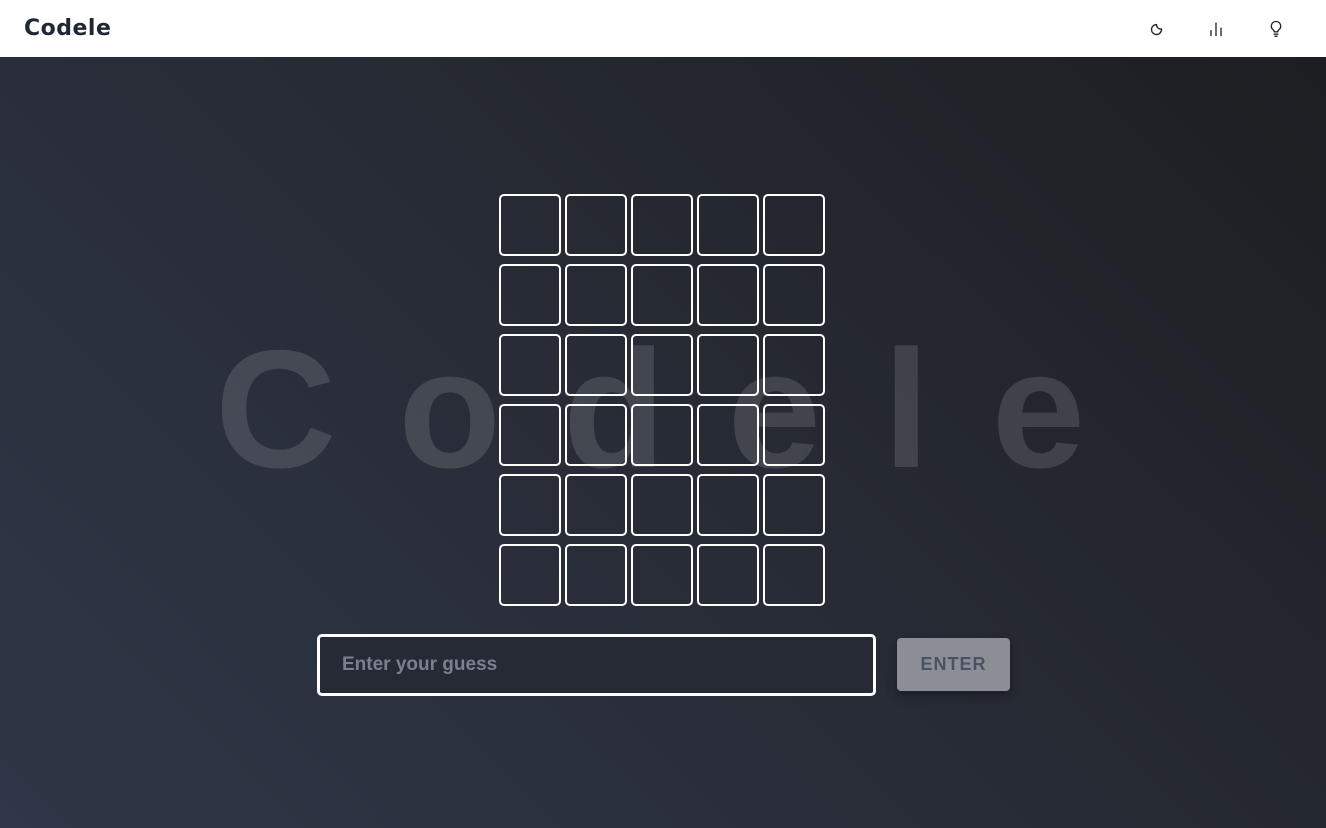 The image size is (1326, 828). I want to click on lightbulb-icon, so click(1276, 29).